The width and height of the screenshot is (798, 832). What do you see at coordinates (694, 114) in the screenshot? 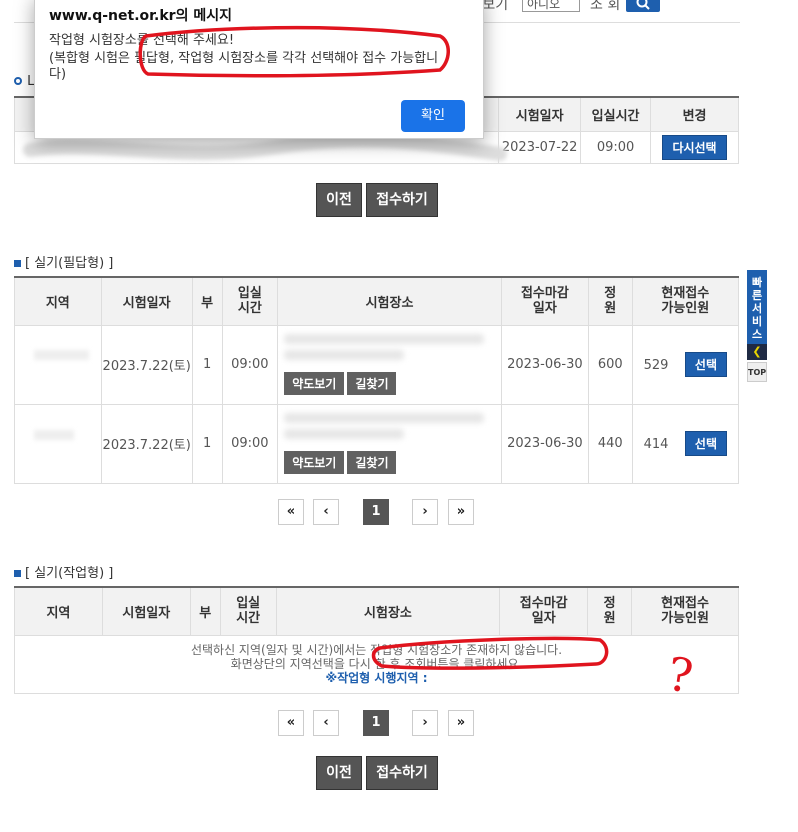
I see `col-change: 변경` at bounding box center [694, 114].